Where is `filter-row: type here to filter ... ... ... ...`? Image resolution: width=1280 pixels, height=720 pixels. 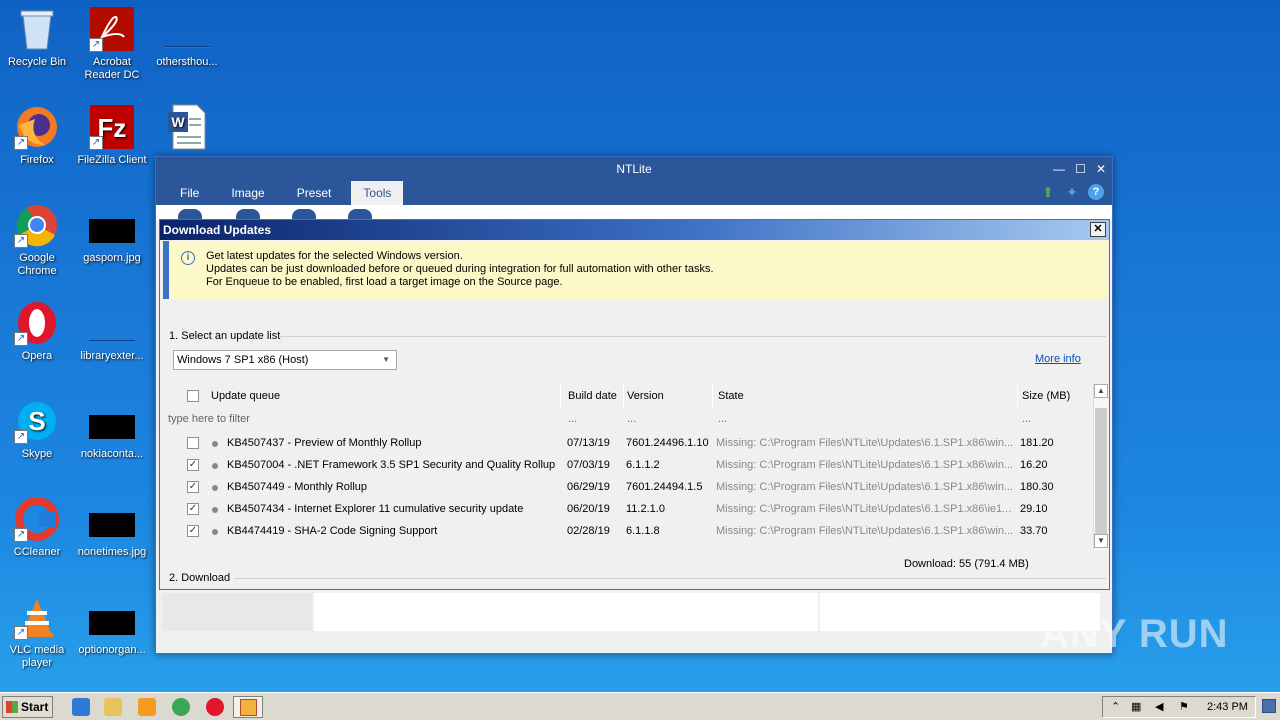 filter-row: type here to filter ... ... ... ... is located at coordinates (627, 420).